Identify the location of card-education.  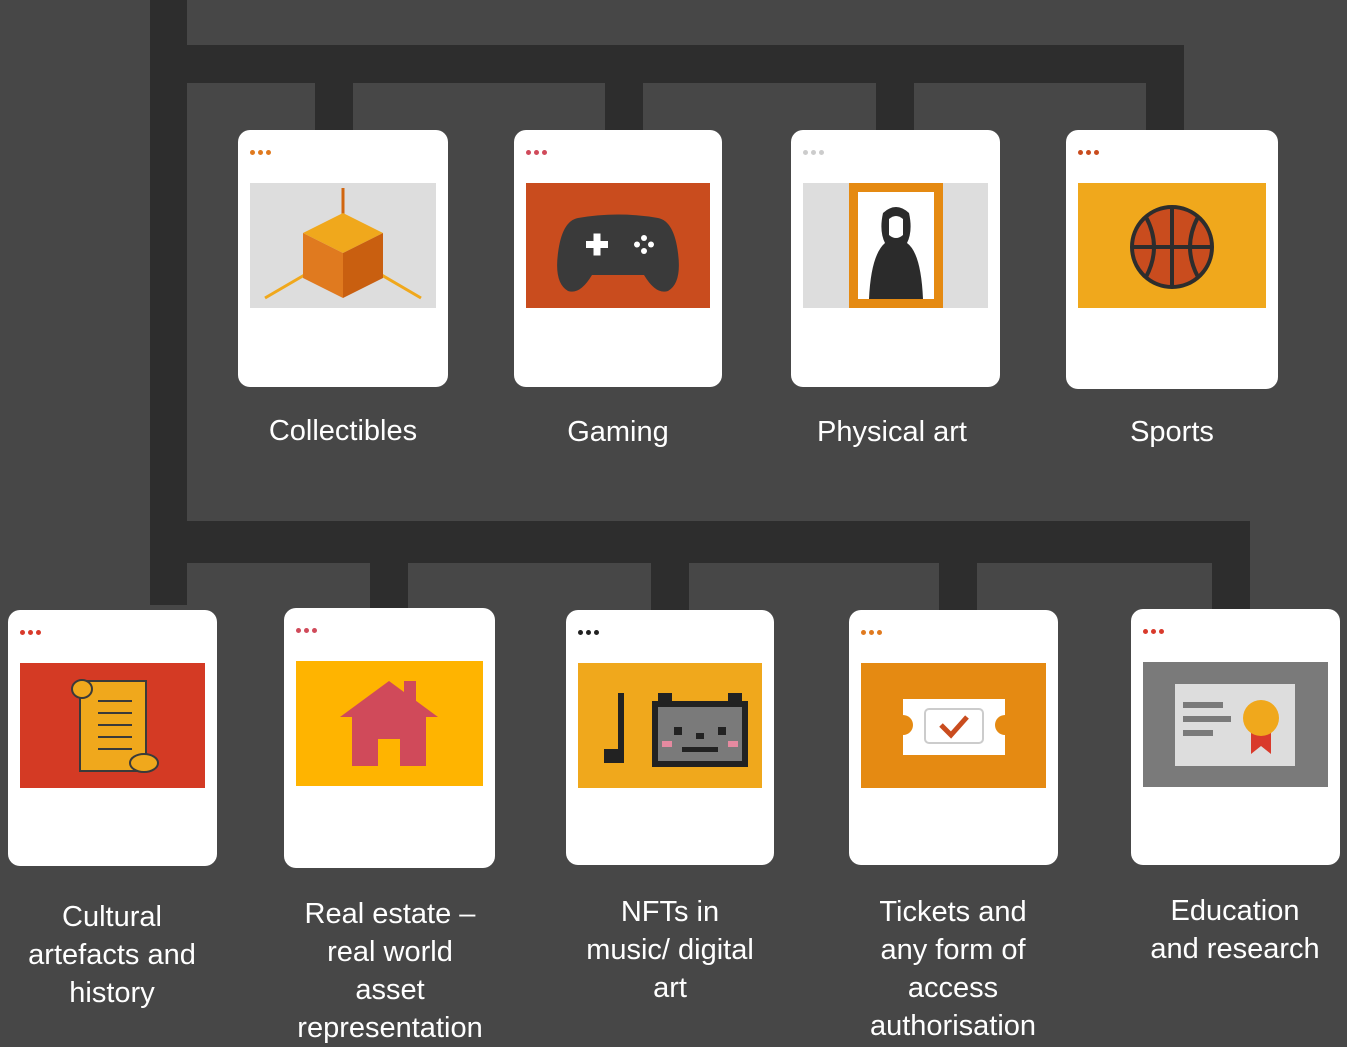
(1235, 737).